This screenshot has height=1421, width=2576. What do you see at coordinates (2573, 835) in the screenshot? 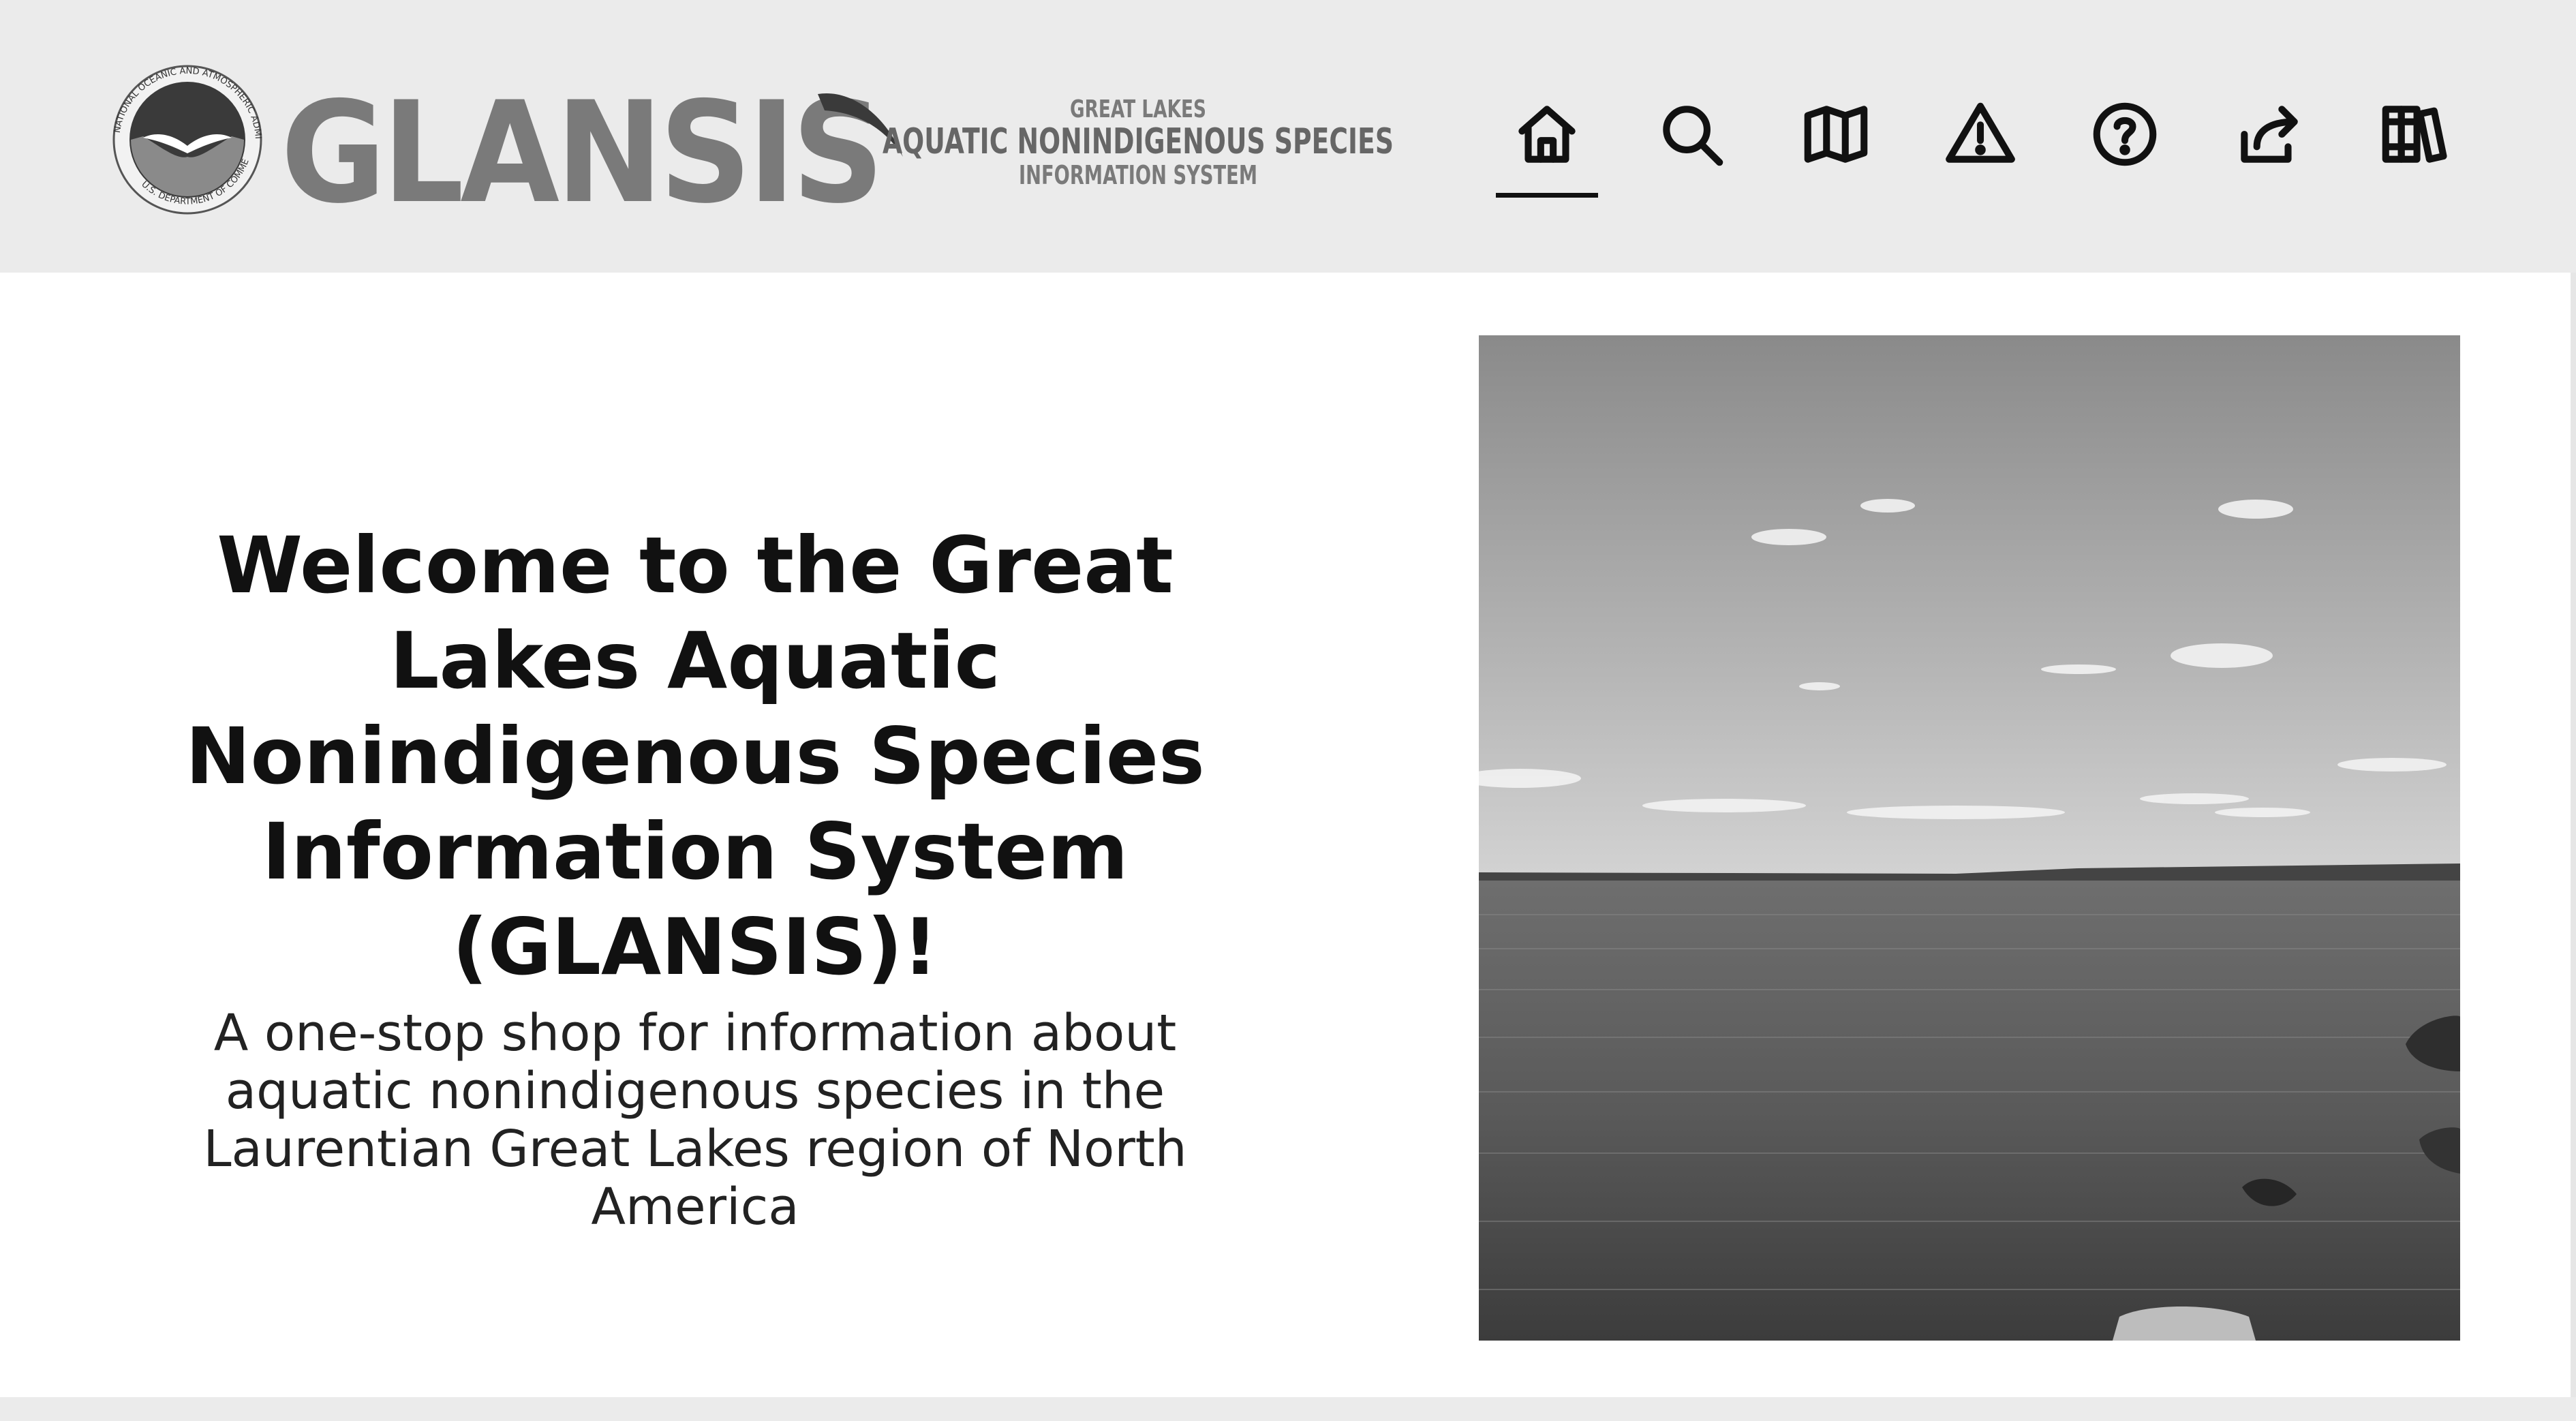
I see `scrollbar-track` at bounding box center [2573, 835].